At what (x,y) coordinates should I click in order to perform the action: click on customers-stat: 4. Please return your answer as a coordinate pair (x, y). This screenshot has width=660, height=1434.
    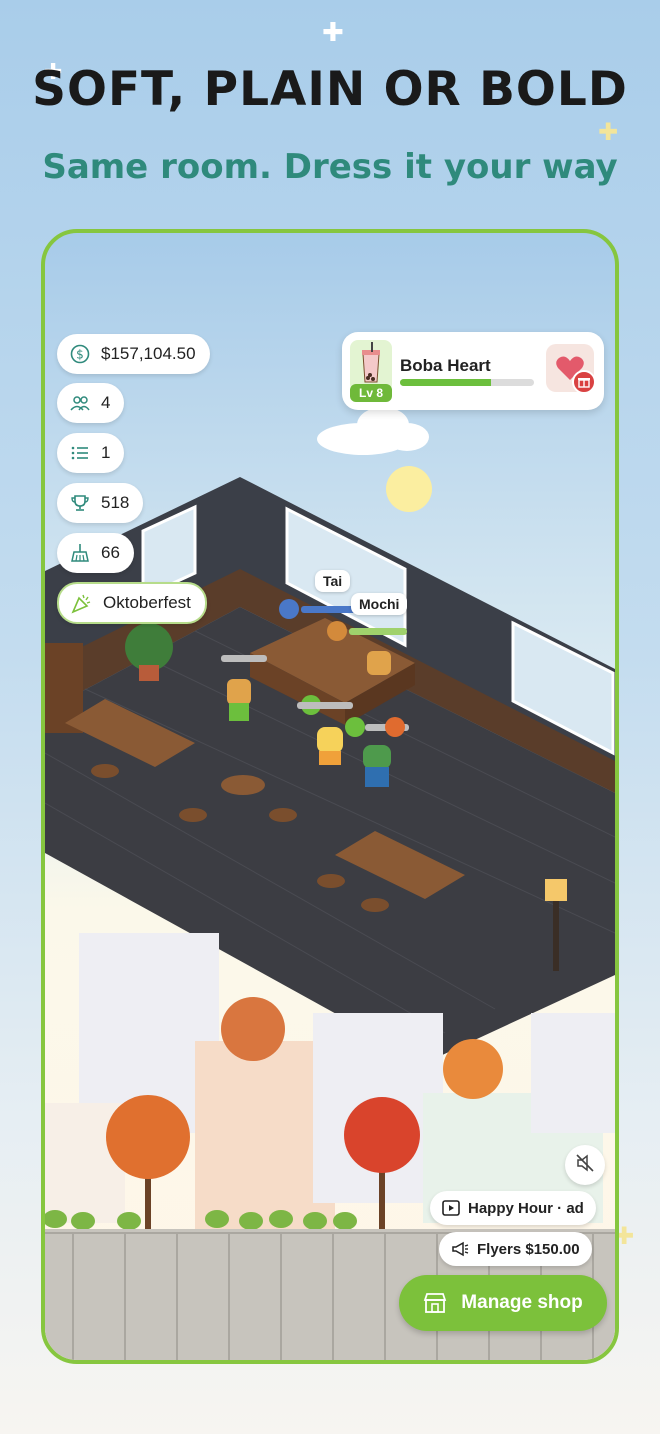
    Looking at the image, I should click on (91, 403).